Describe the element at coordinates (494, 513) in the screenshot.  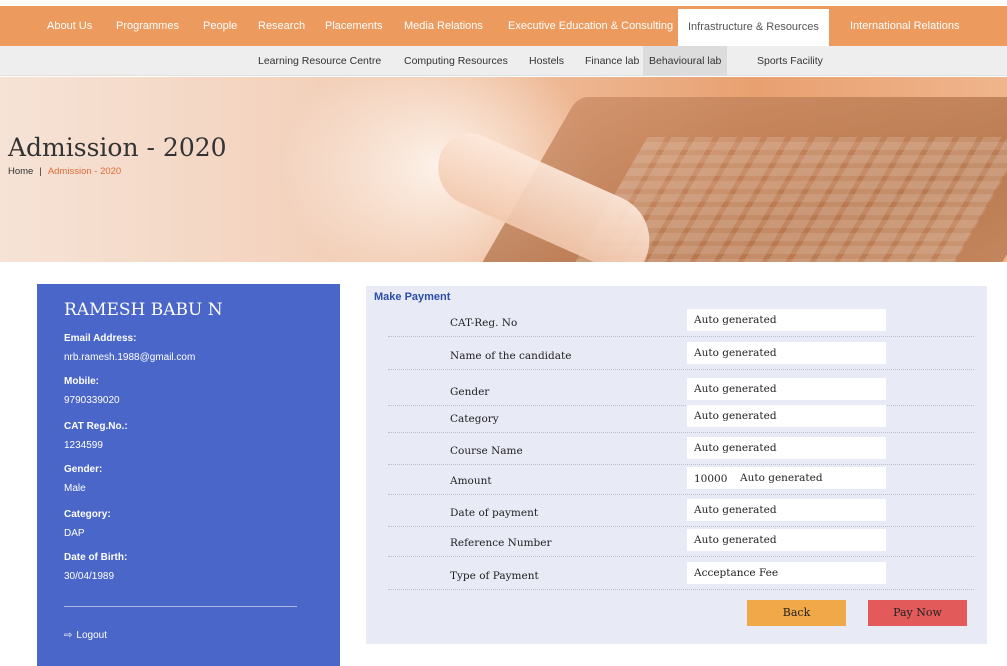
I see `row-label: Date of payment` at that location.